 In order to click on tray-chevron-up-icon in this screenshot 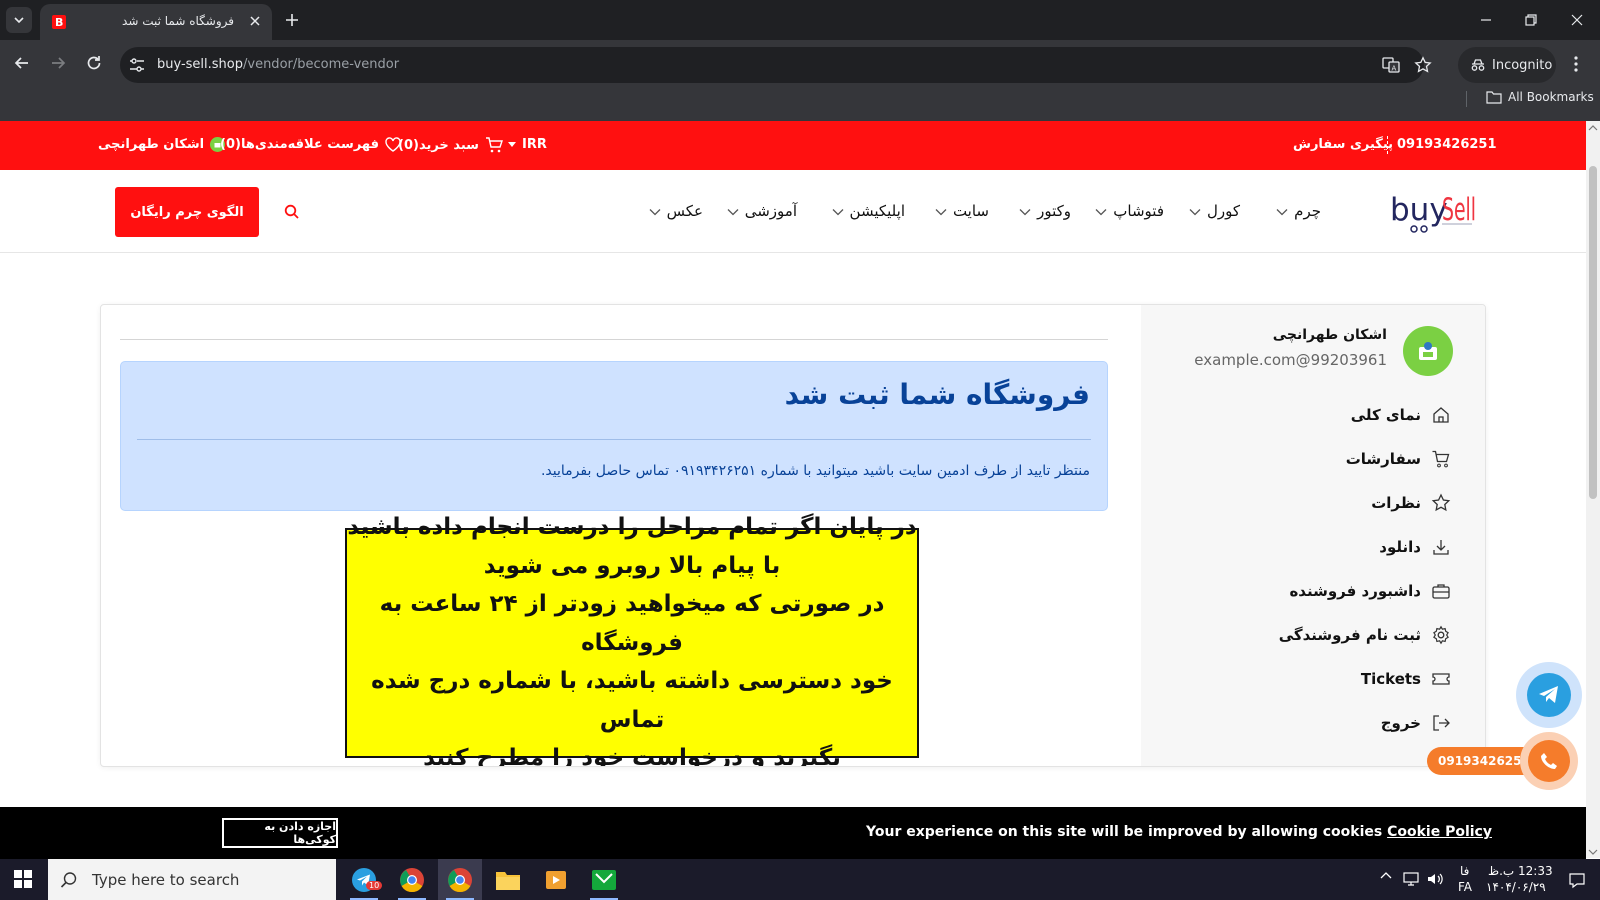, I will do `click(1386, 876)`.